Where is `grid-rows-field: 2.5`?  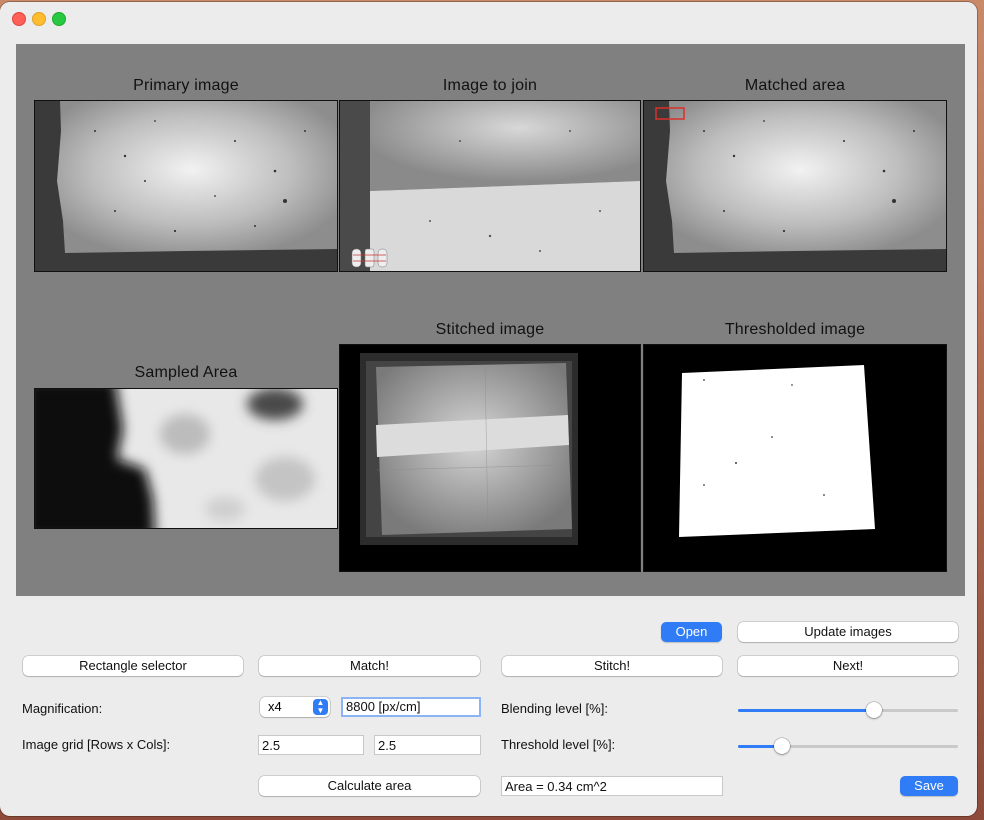
grid-rows-field: 2.5 is located at coordinates (311, 745).